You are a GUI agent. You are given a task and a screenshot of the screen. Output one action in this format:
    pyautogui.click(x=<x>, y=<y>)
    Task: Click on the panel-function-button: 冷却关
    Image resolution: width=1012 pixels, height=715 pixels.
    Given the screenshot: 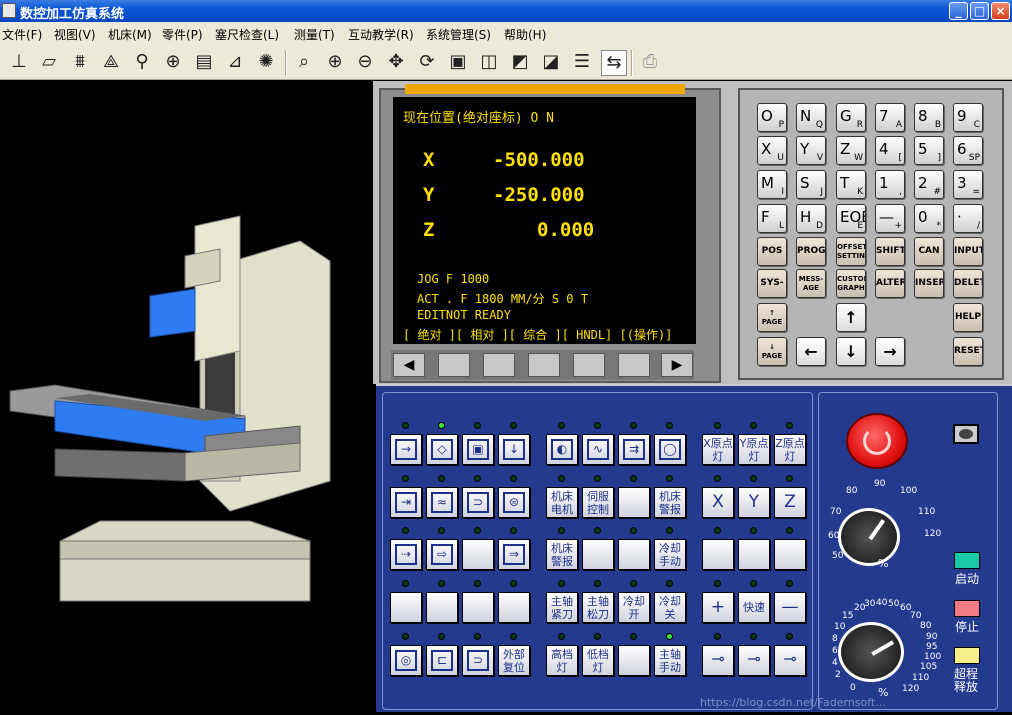 What is the action you would take?
    pyautogui.click(x=670, y=607)
    